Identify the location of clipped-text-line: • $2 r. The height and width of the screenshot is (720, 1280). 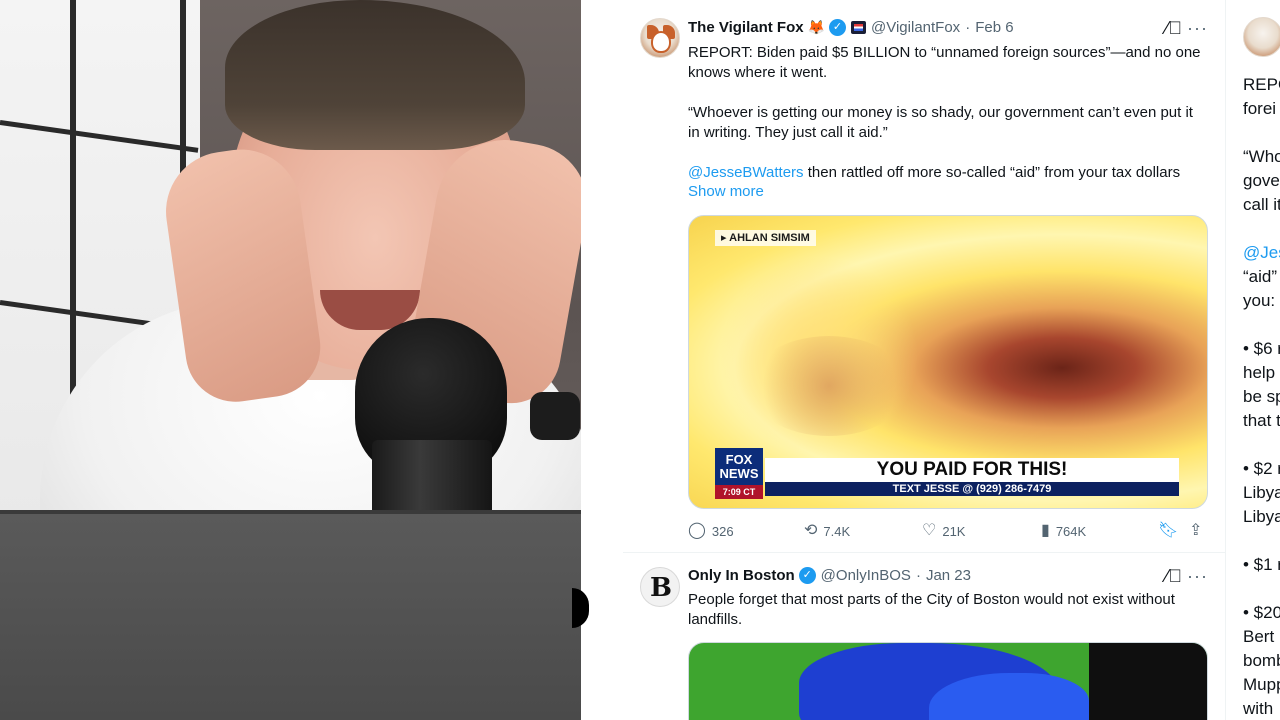
(1261, 468).